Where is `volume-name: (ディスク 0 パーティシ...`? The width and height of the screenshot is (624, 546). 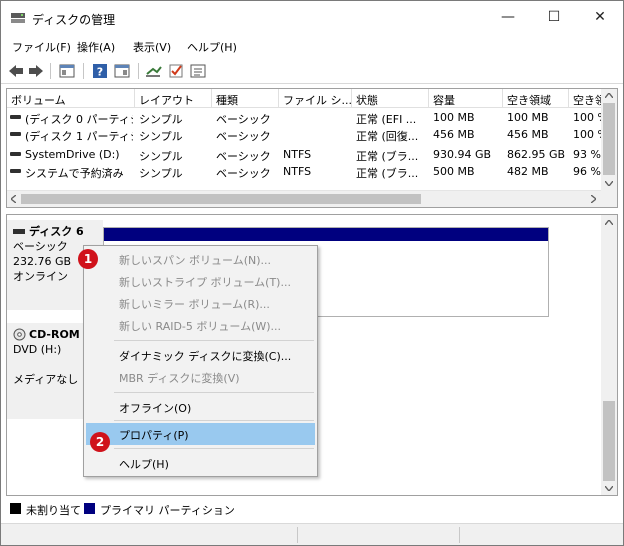 volume-name: (ディスク 0 パーティシ... is located at coordinates (79, 119).